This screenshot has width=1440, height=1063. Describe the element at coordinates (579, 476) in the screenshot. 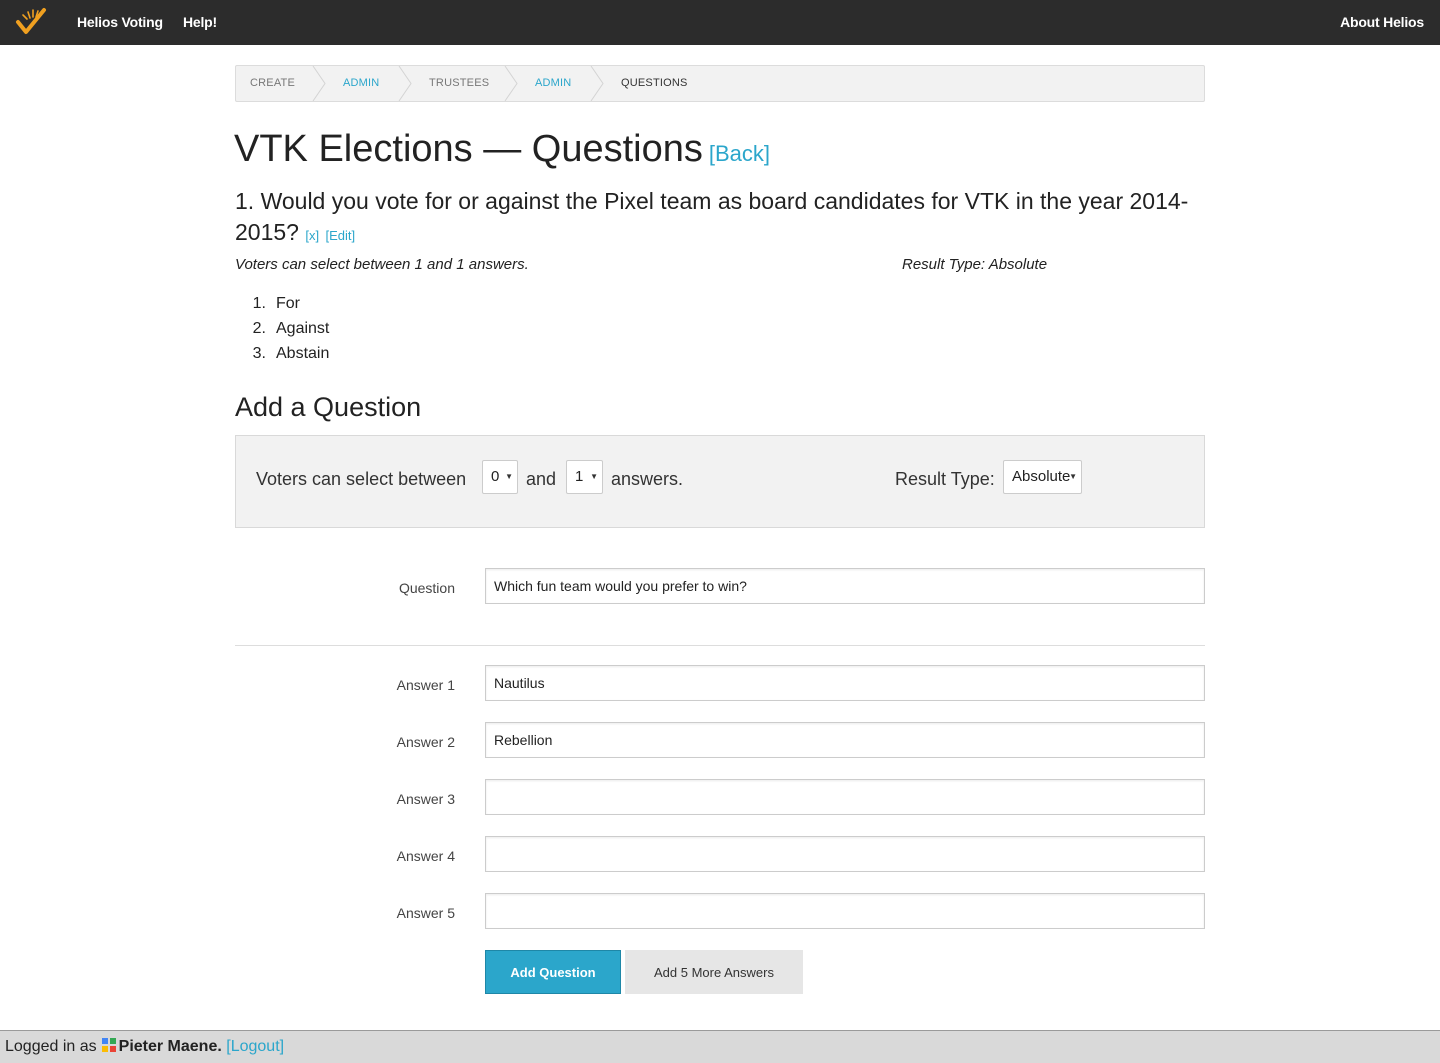

I see `max-answers-value: 1` at that location.